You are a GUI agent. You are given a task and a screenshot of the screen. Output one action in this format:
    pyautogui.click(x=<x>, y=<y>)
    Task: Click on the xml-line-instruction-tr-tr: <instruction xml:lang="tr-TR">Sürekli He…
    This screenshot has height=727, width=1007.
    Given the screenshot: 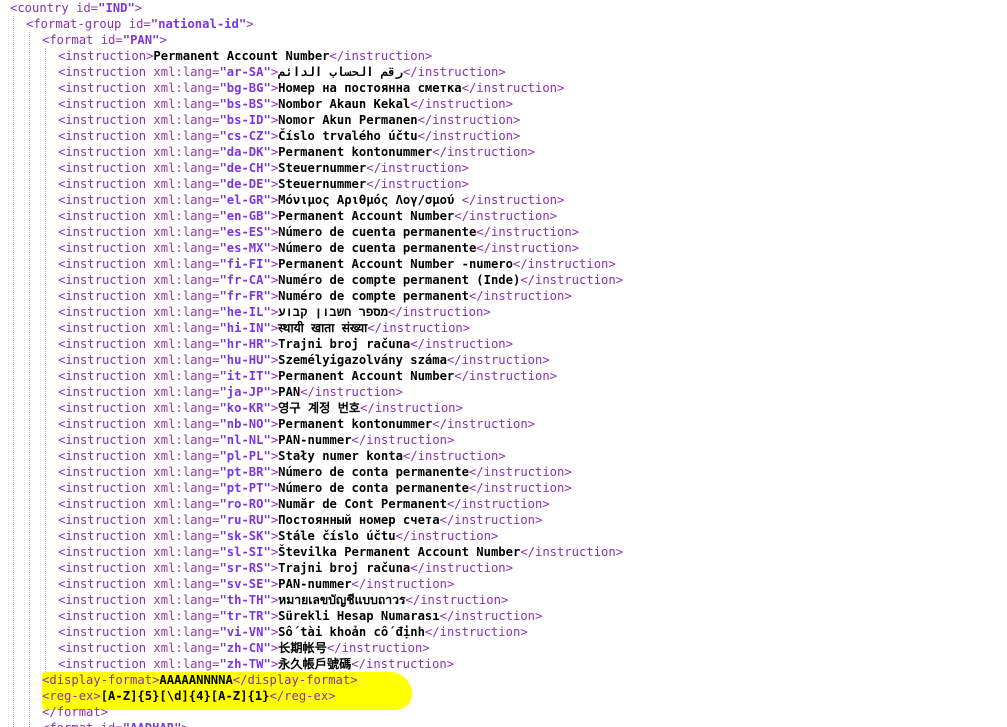 What is the action you would take?
    pyautogui.click(x=300, y=616)
    